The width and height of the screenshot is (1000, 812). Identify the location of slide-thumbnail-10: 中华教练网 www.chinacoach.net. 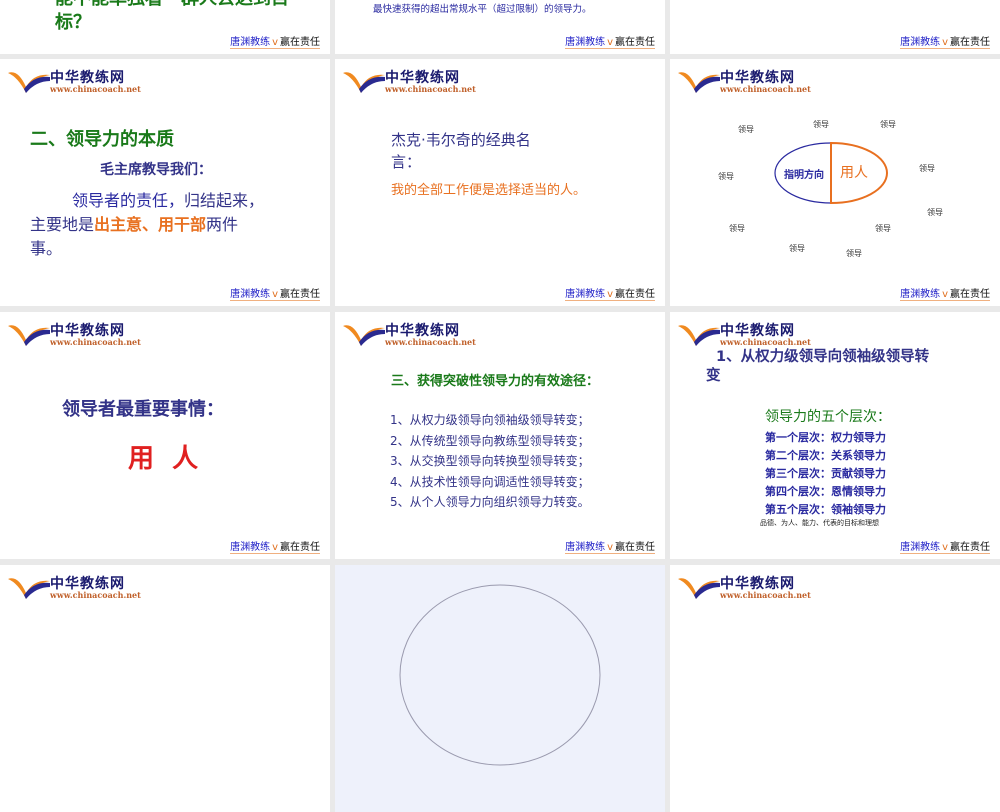
(165, 688).